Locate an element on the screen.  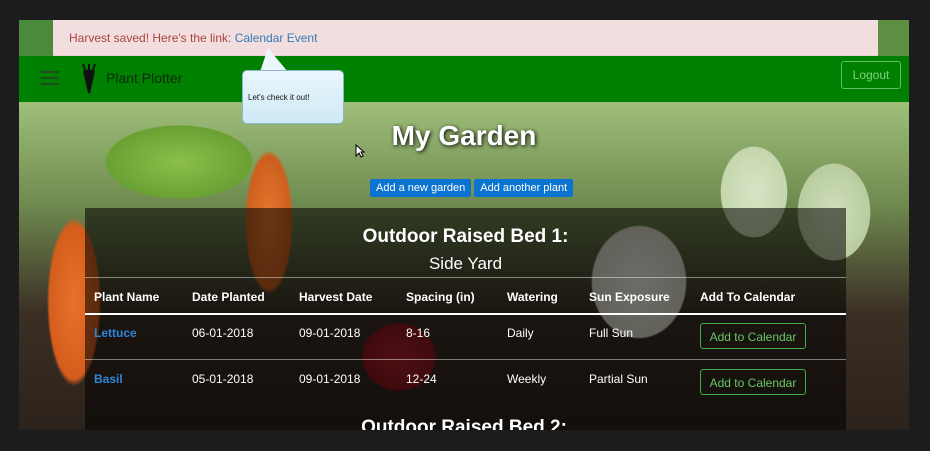
cell-date-planted: 05-01-2018 is located at coordinates (223, 379).